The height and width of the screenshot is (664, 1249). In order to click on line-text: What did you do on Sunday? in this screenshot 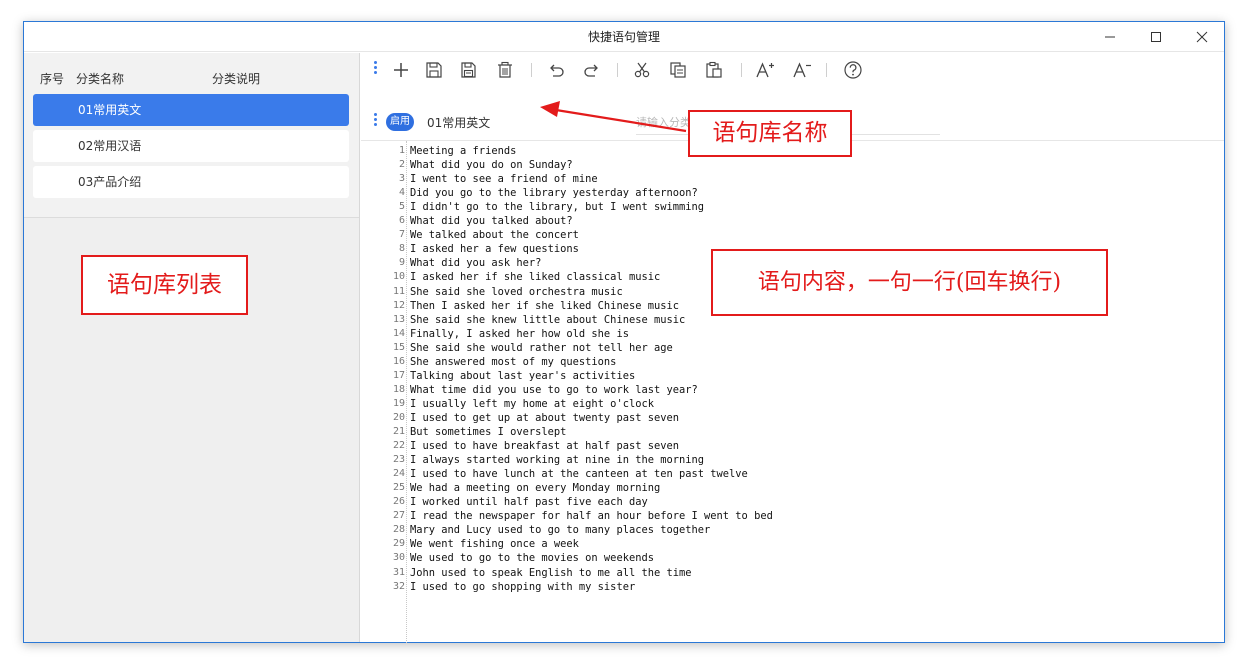, I will do `click(491, 165)`.